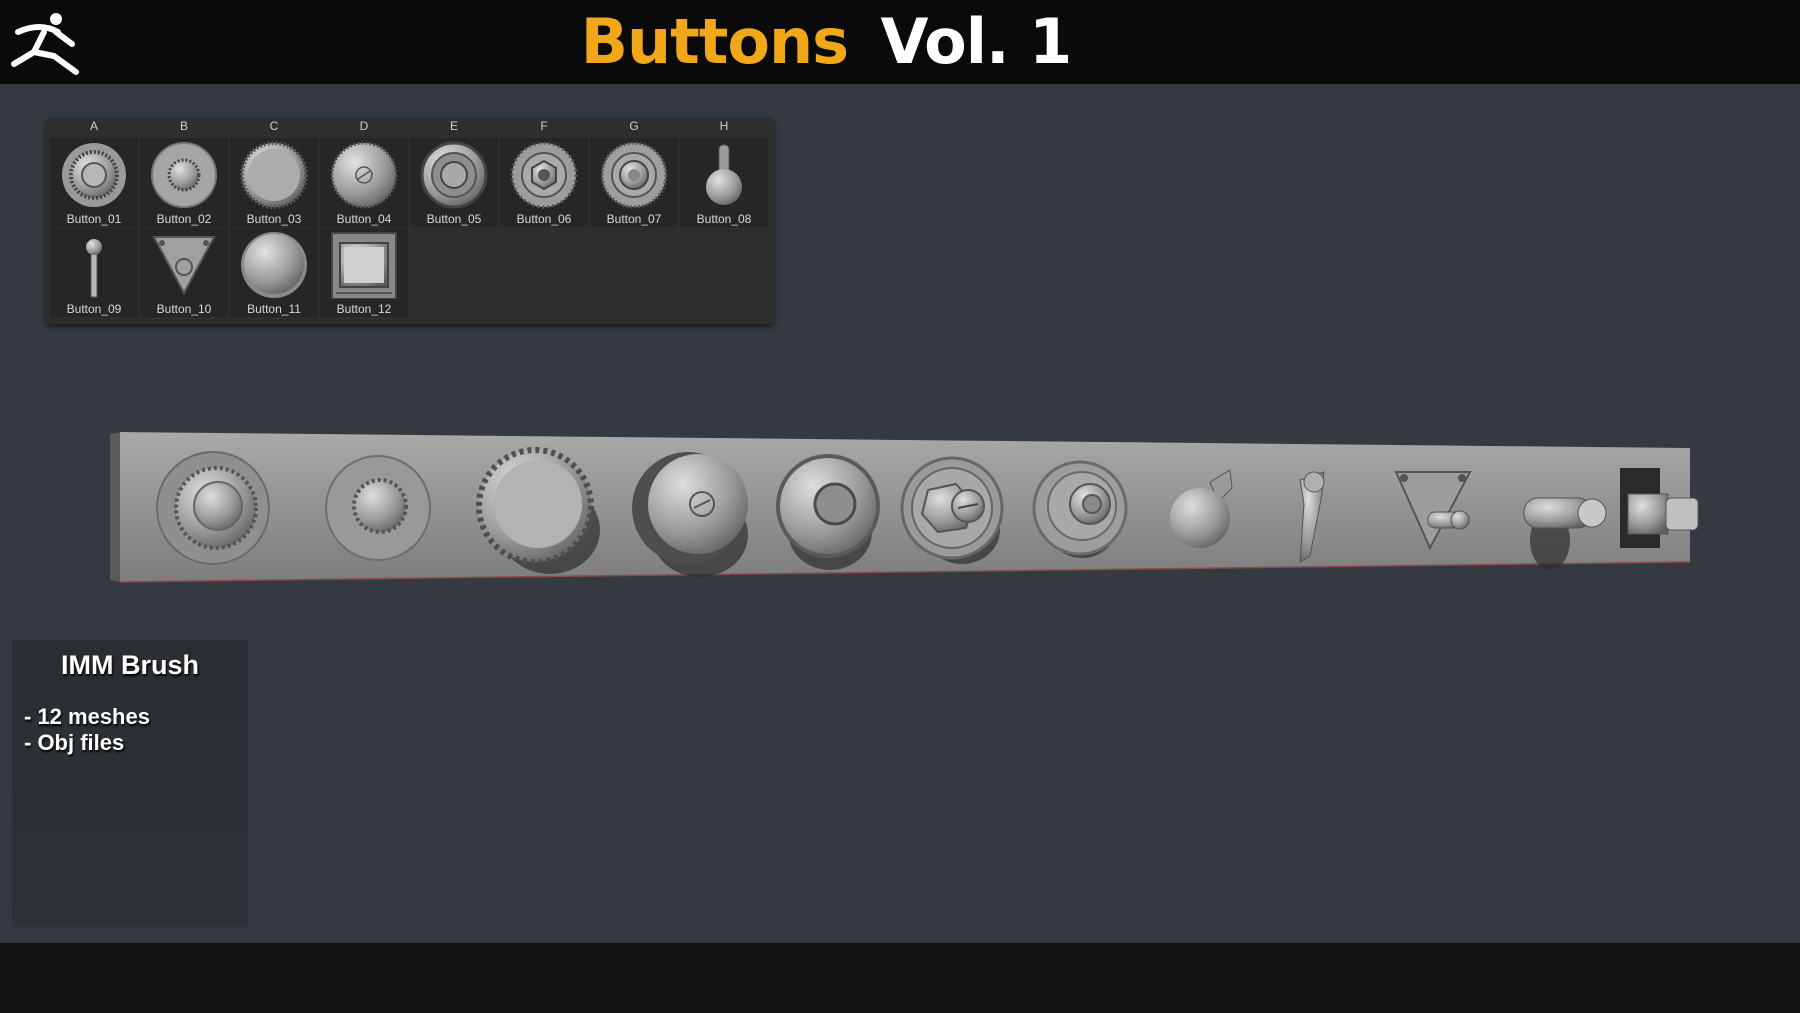  I want to click on brush-item-label: Button_10, so click(184, 309).